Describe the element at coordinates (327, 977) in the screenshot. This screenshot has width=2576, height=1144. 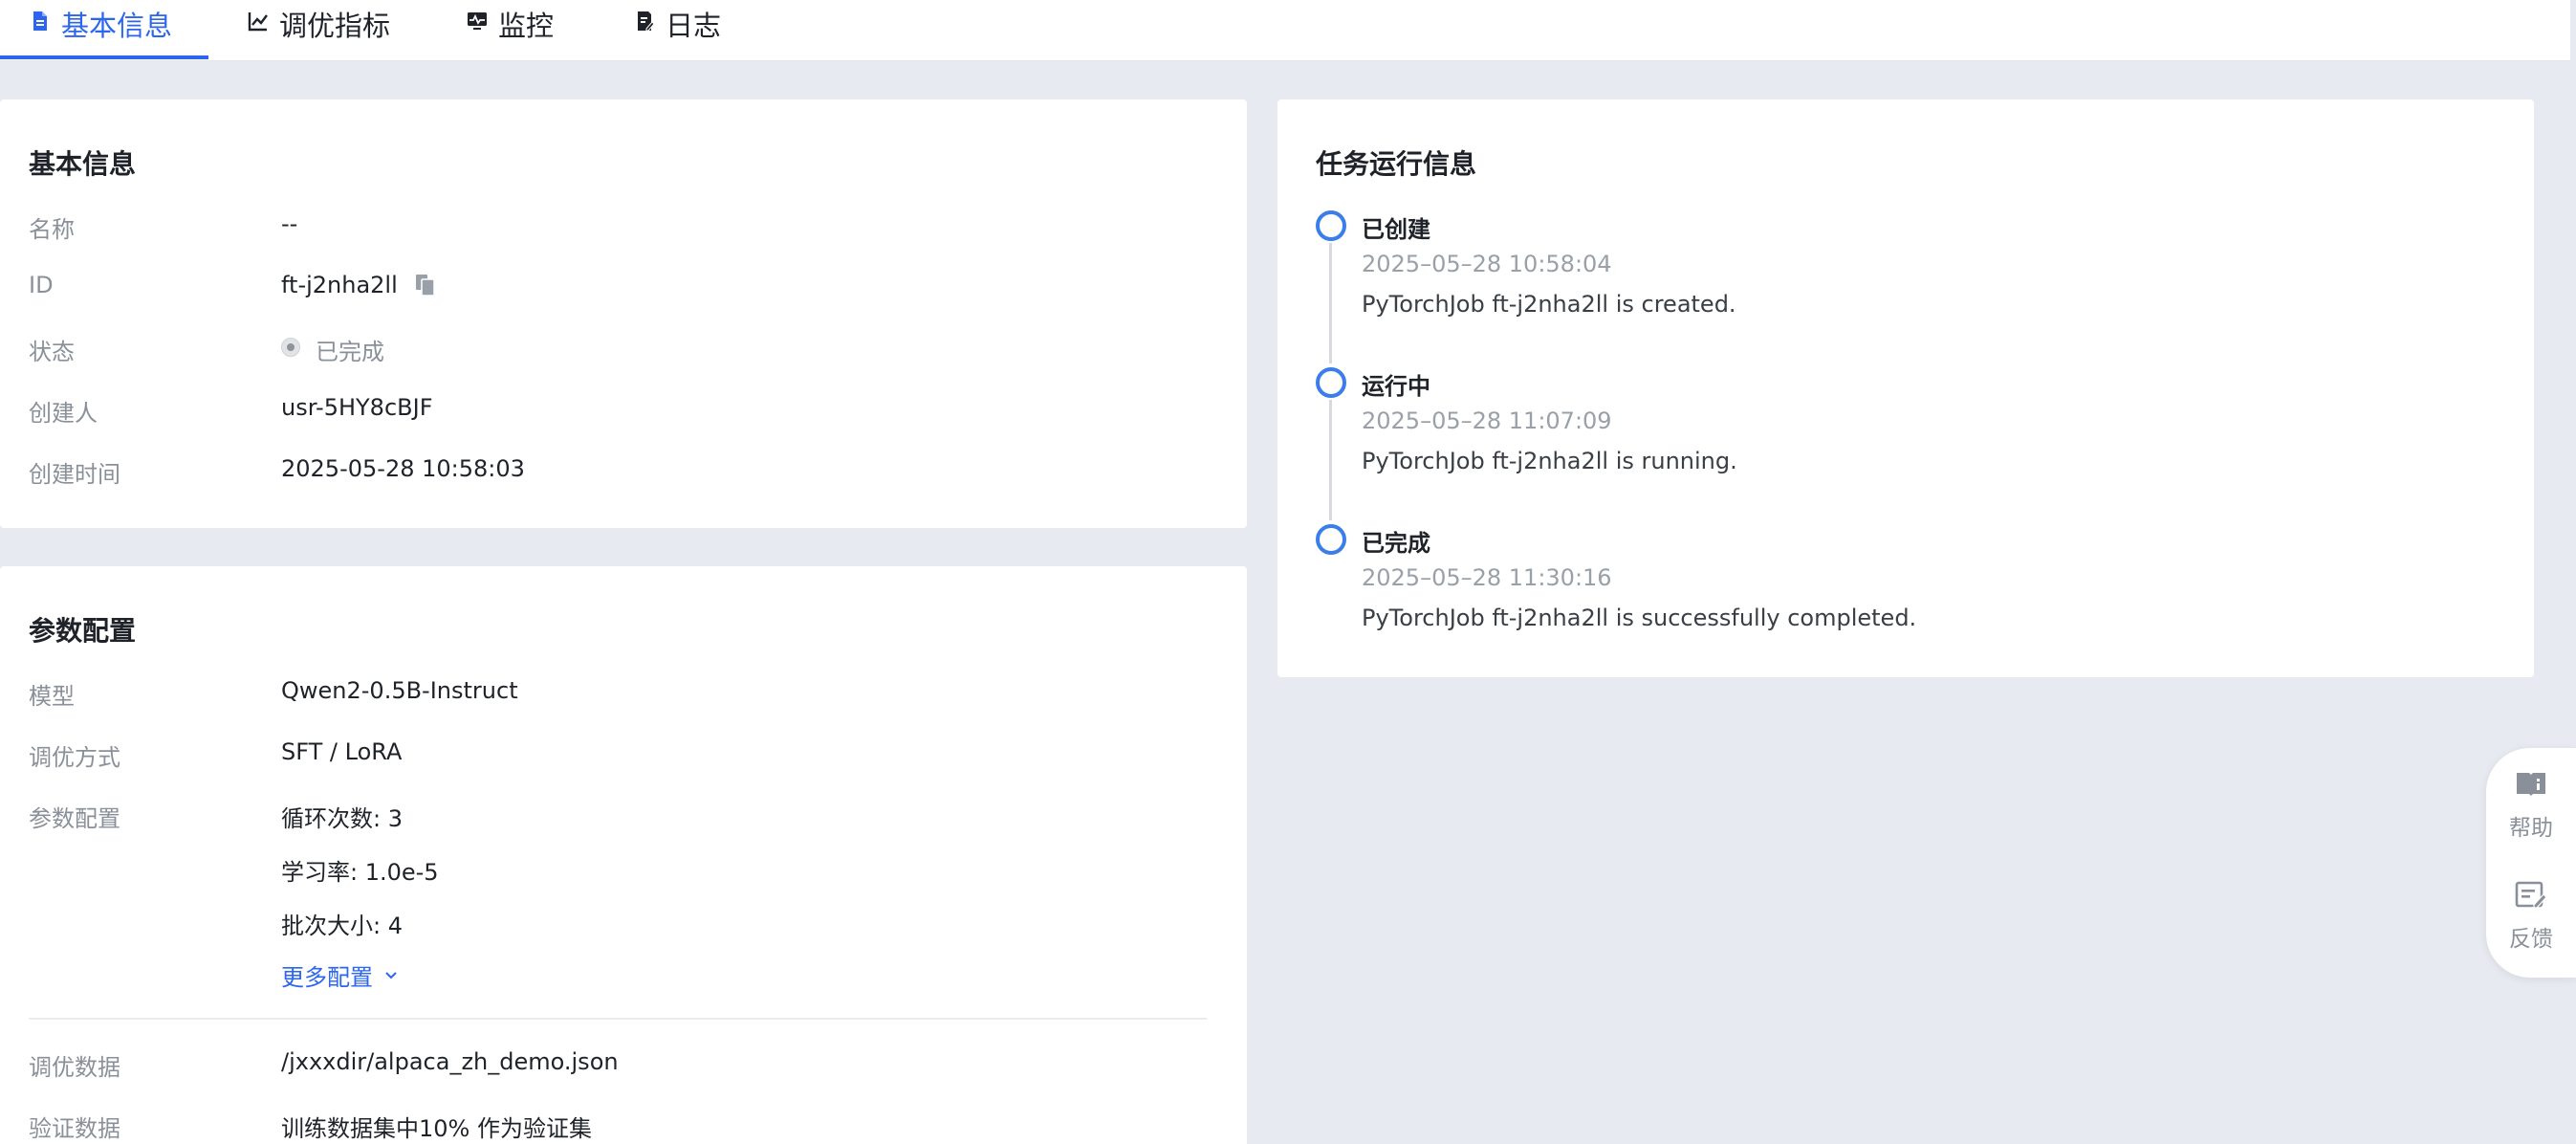
I see `more-config-label: 更多配置` at that location.